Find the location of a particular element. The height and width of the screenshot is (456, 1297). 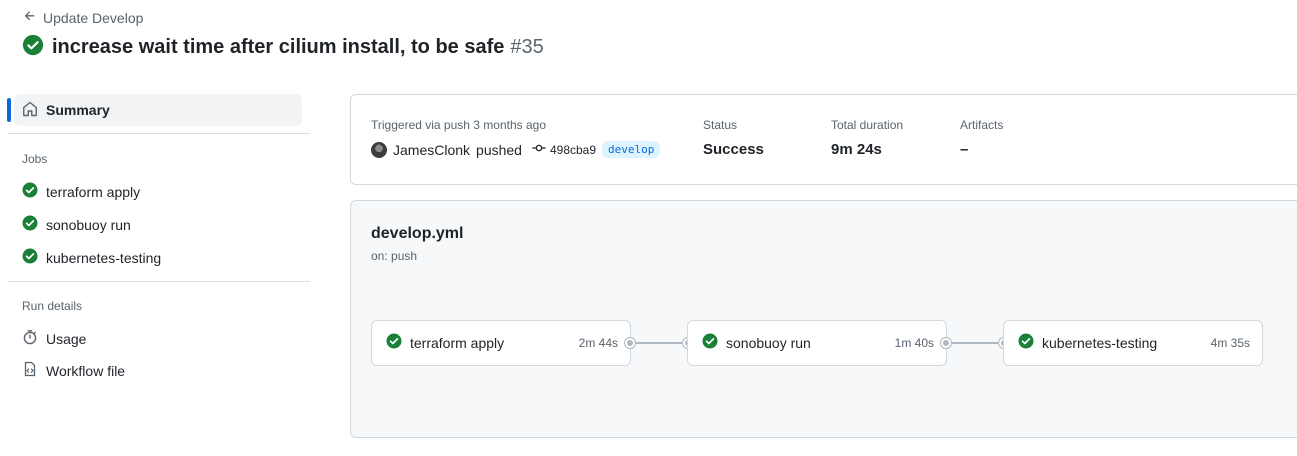

status-value: Success is located at coordinates (733, 149).